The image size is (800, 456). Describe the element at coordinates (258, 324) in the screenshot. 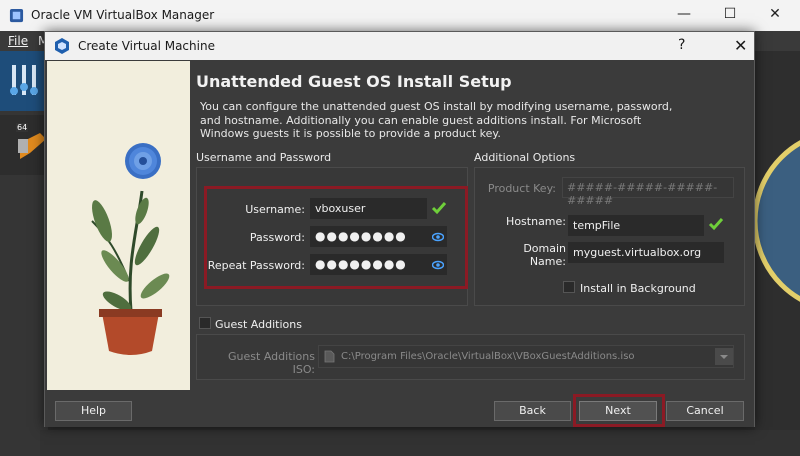

I see `guest-additions-label: Guest Additions` at that location.